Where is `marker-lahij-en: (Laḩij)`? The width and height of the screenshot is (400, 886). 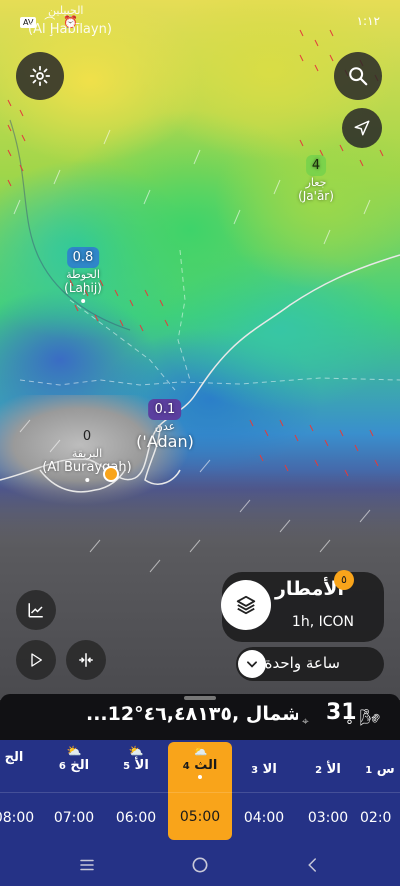 marker-lahij-en: (Laḩij) is located at coordinates (83, 288).